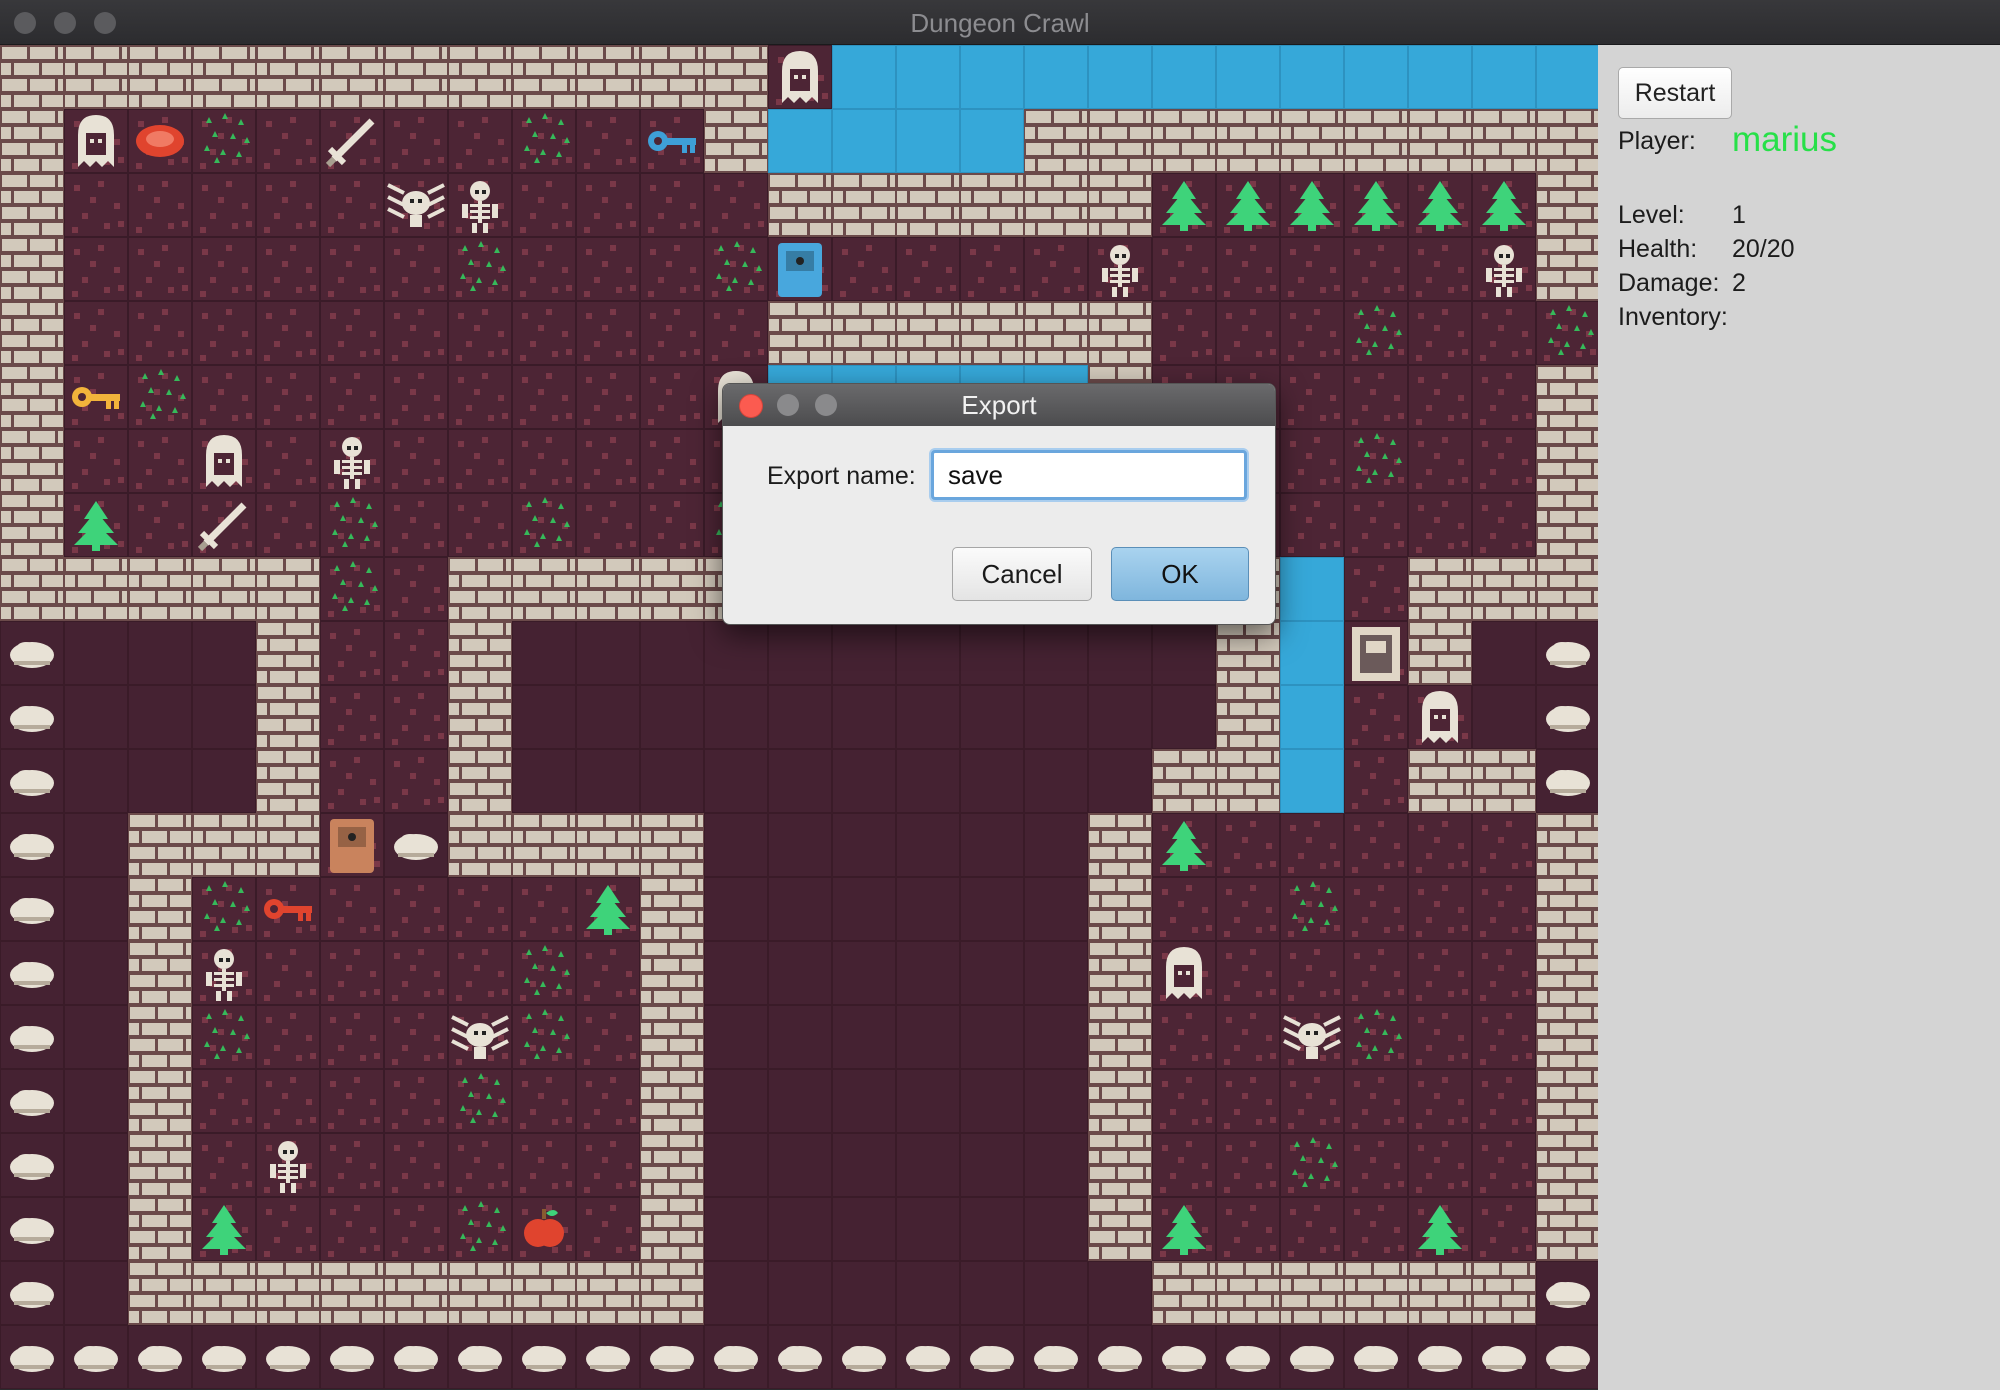  I want to click on level-label: Level:, so click(1651, 215).